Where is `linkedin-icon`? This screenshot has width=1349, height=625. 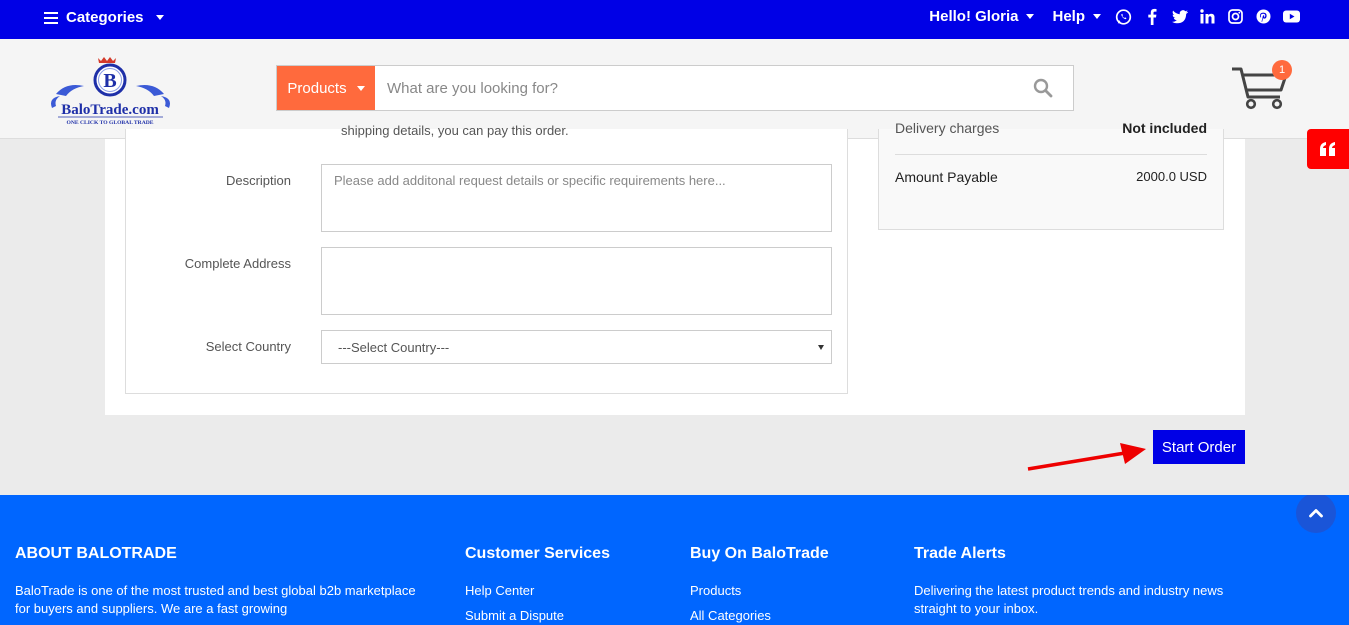 linkedin-icon is located at coordinates (1207, 16).